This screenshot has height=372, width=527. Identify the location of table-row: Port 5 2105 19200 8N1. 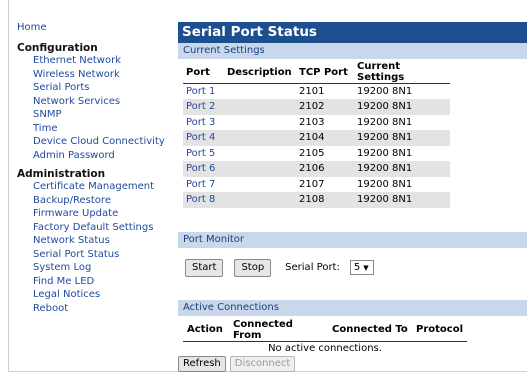
(316, 154).